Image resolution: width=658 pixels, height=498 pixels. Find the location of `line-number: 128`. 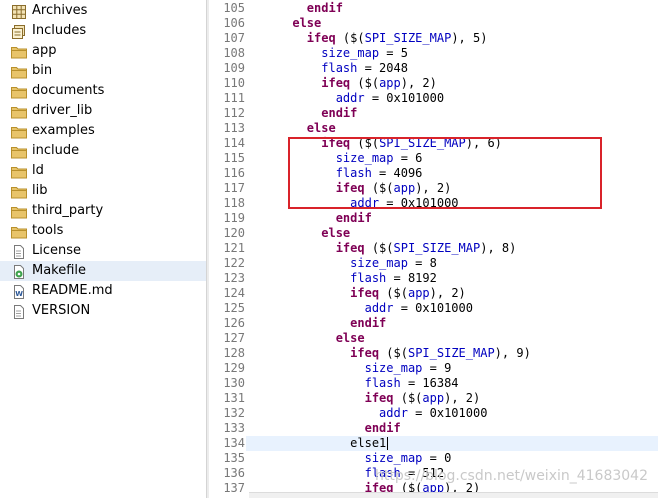

line-number: 128 is located at coordinates (234, 353).